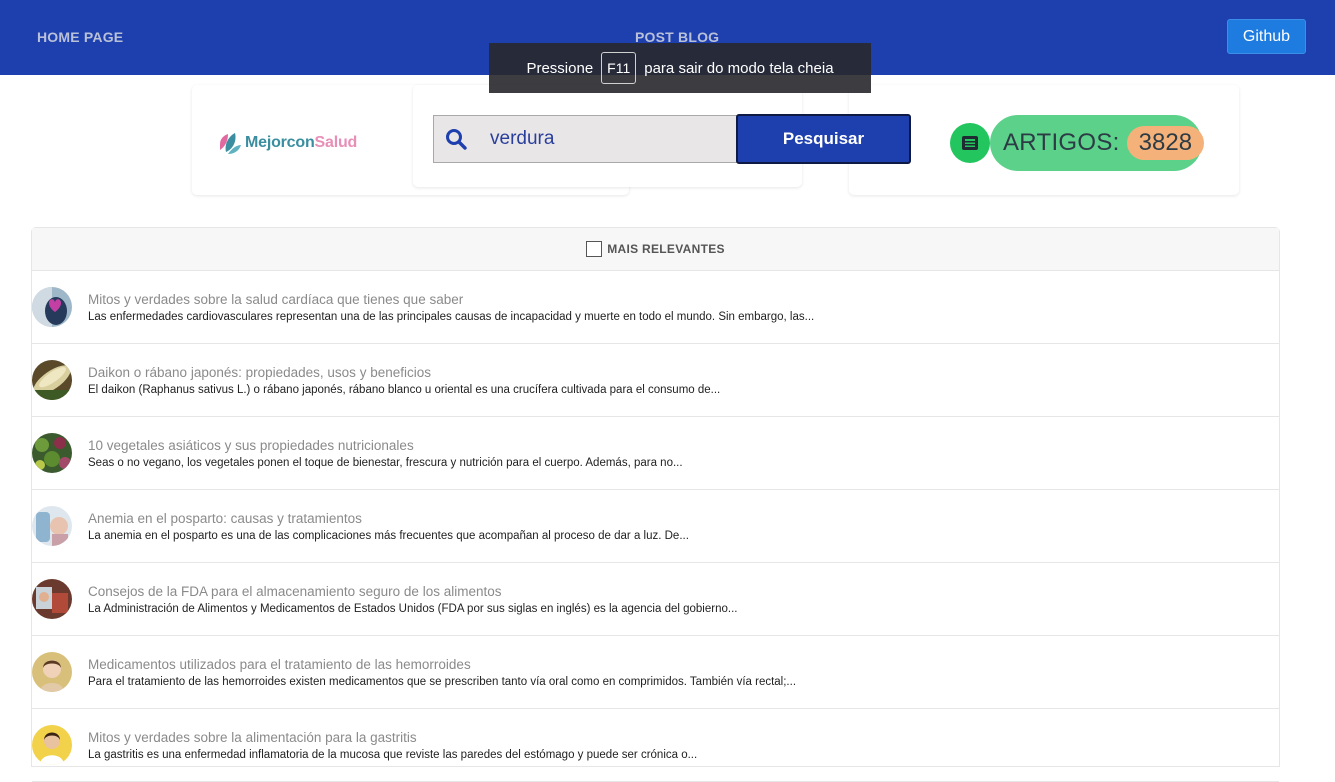 The height and width of the screenshot is (782, 1335). I want to click on list-filter-header: MAIS RELEVANTES, so click(655, 249).